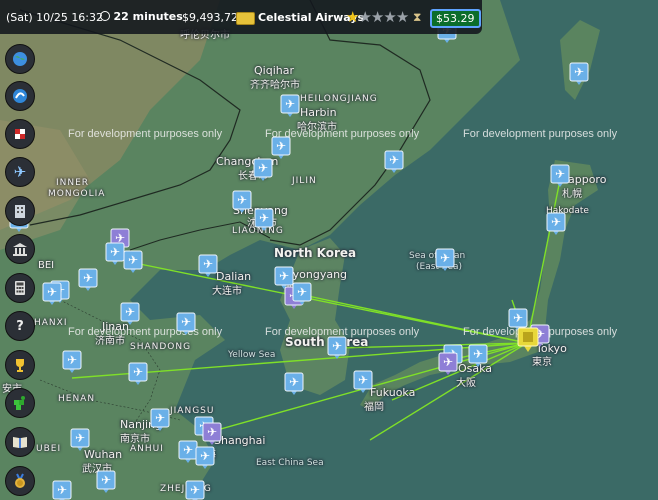  Describe the element at coordinates (20, 249) in the screenshot. I see `bank-icon` at that location.